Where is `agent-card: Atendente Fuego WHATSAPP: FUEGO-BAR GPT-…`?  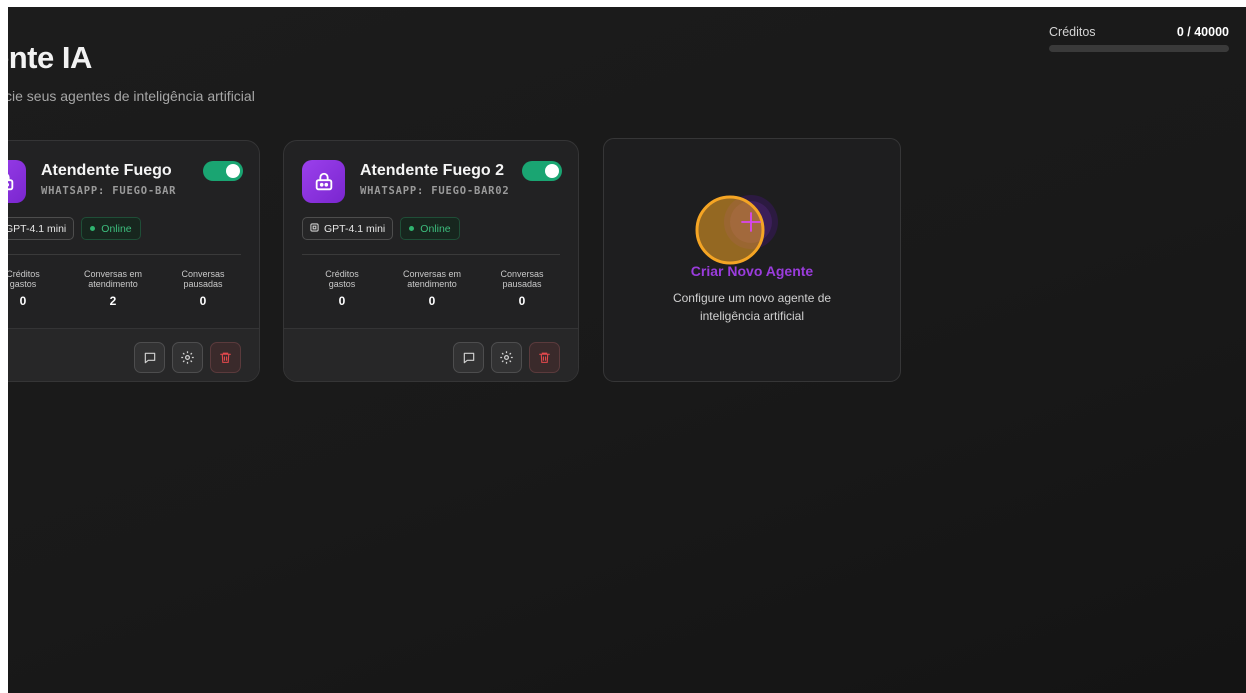 agent-card: Atendente Fuego WHATSAPP: FUEGO-BAR GPT-… is located at coordinates (134, 261).